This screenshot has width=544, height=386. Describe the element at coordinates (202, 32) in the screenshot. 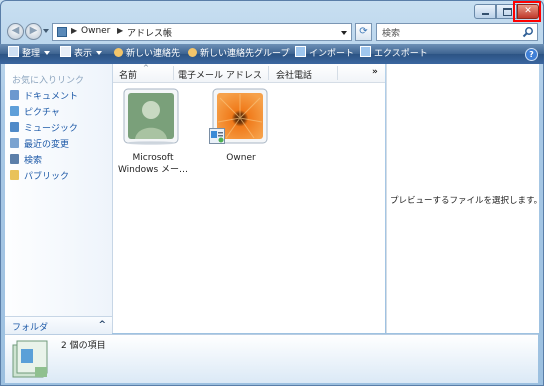

I see `address-bar: ▶ Owner ▶ アドレス帳` at that location.